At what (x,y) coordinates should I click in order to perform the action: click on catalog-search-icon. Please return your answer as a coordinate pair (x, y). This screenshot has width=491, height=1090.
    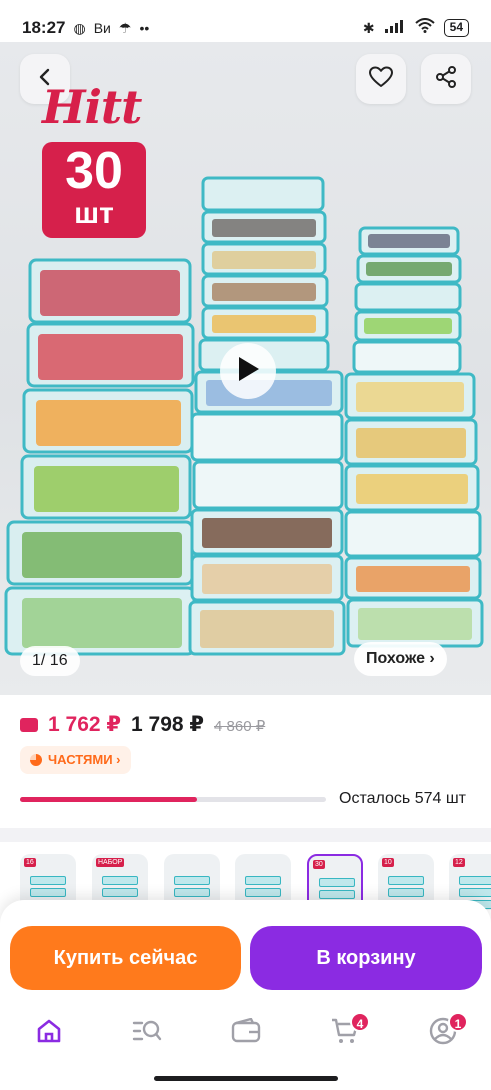
    Looking at the image, I should click on (147, 1033).